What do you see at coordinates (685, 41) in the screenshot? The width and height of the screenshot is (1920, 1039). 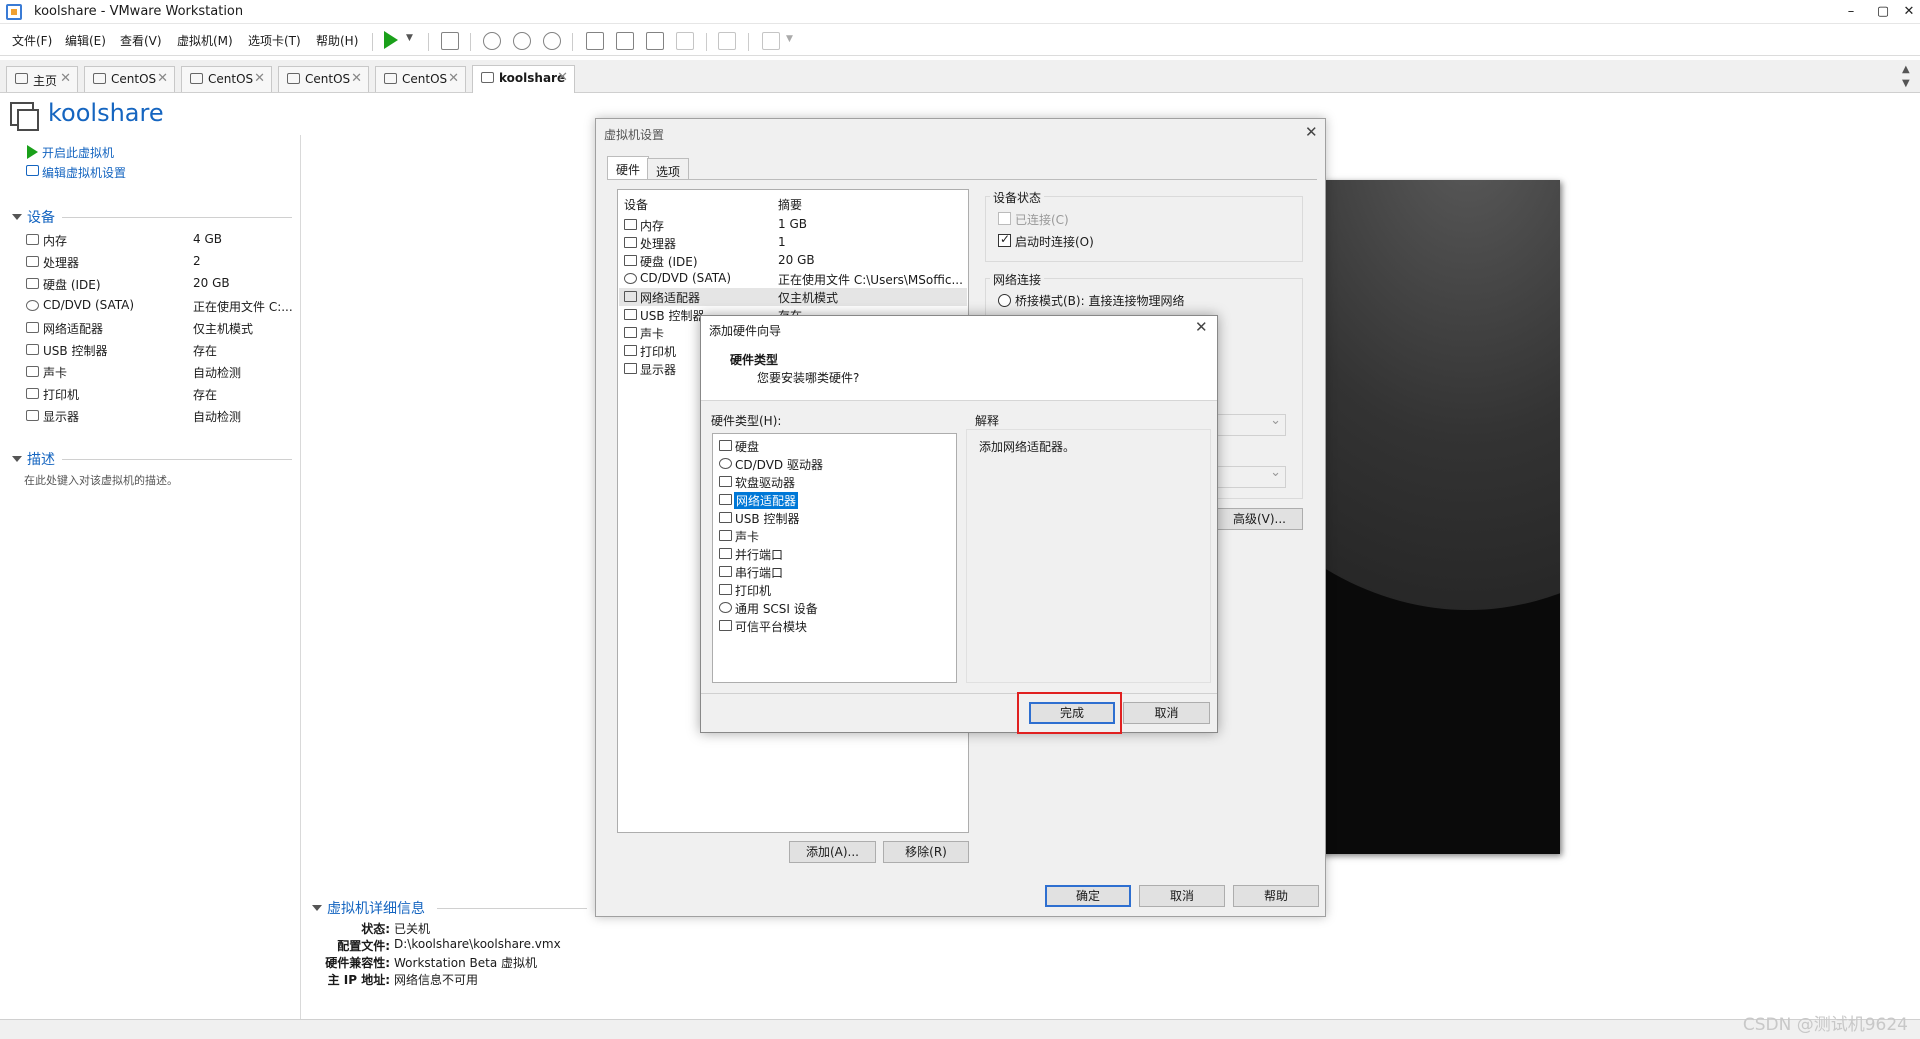 I see `unity-icon` at bounding box center [685, 41].